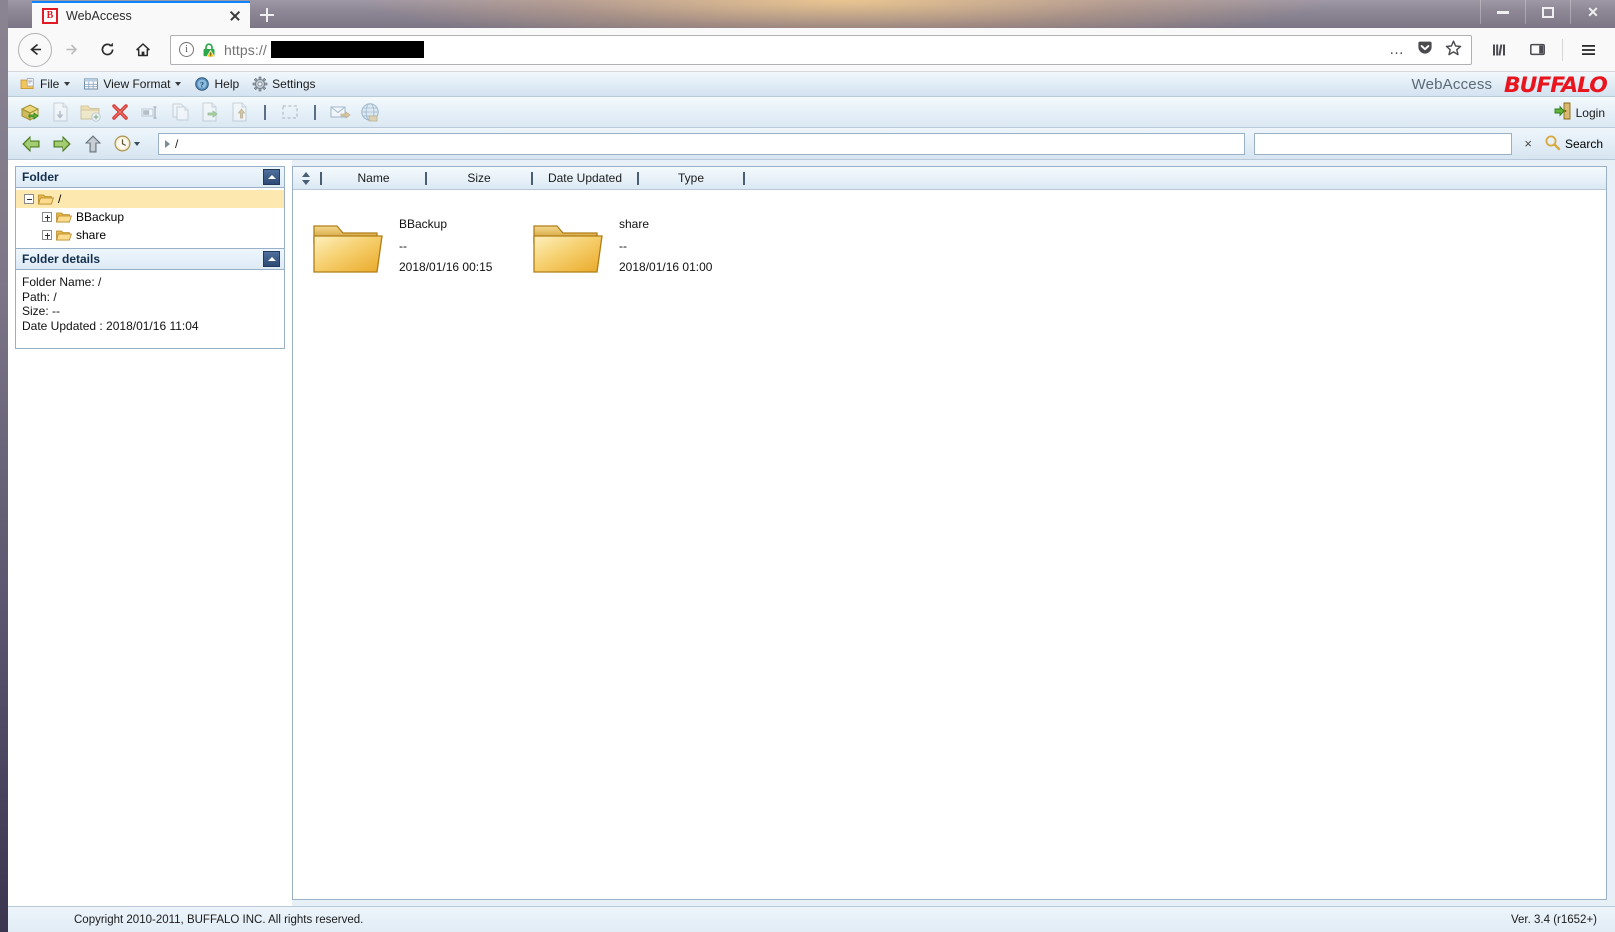 This screenshot has width=1615, height=932. What do you see at coordinates (1588, 50) in the screenshot?
I see `hamburger-menu-icon` at bounding box center [1588, 50].